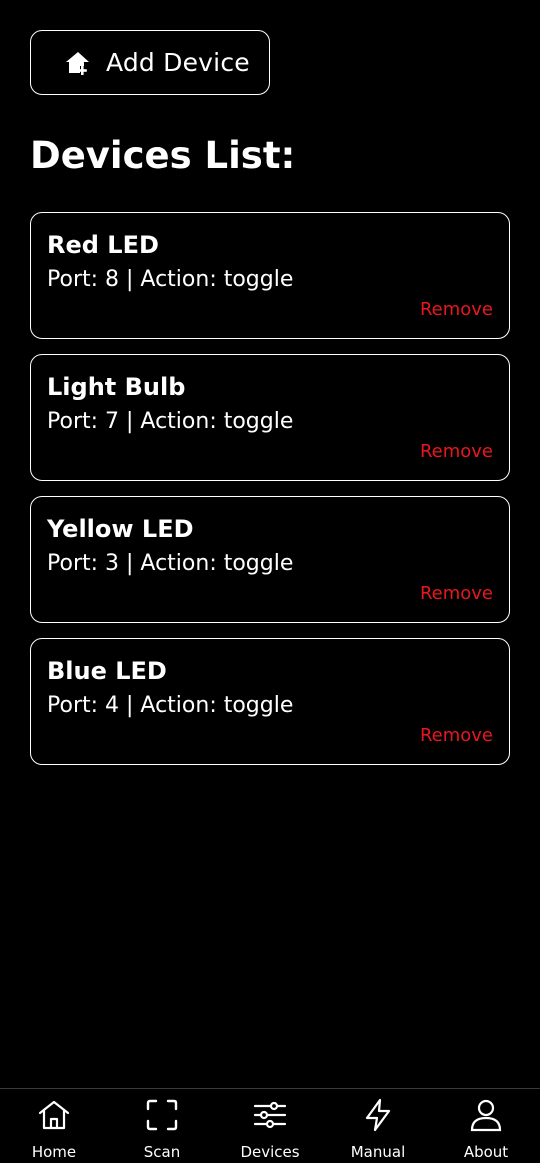  I want to click on bottom-nav: Home Scan Devices Manual About, so click(270, 1125).